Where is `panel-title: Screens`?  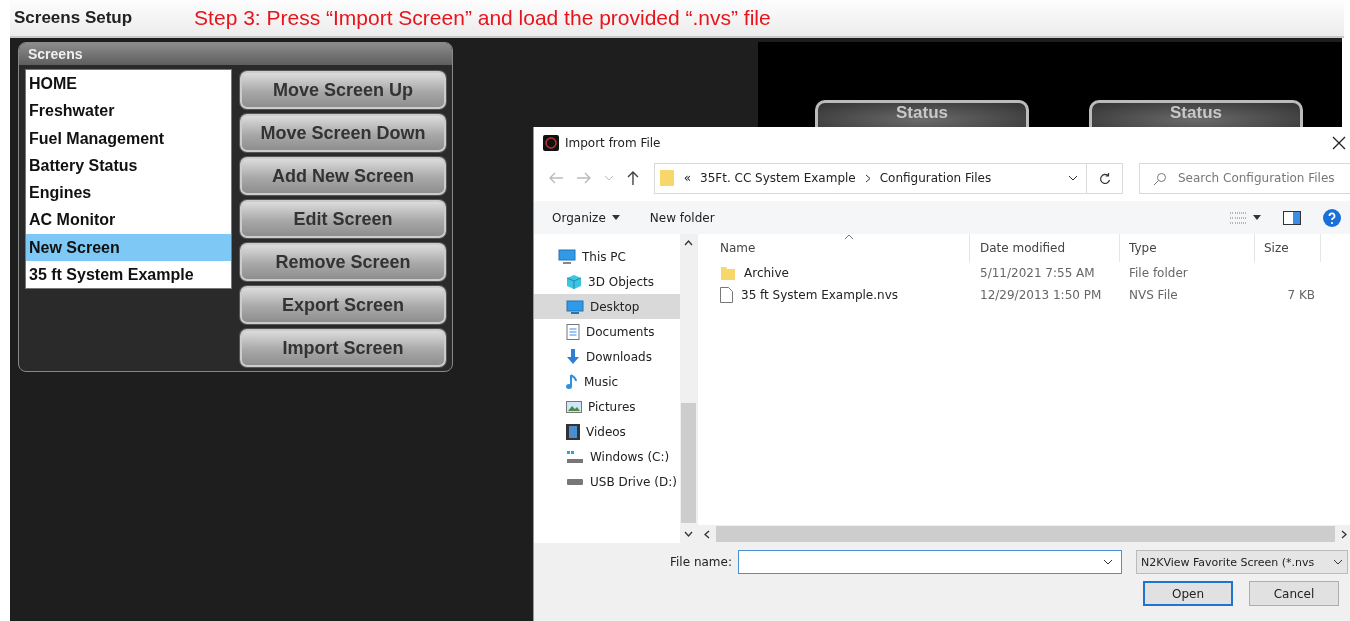
panel-title: Screens is located at coordinates (235, 54).